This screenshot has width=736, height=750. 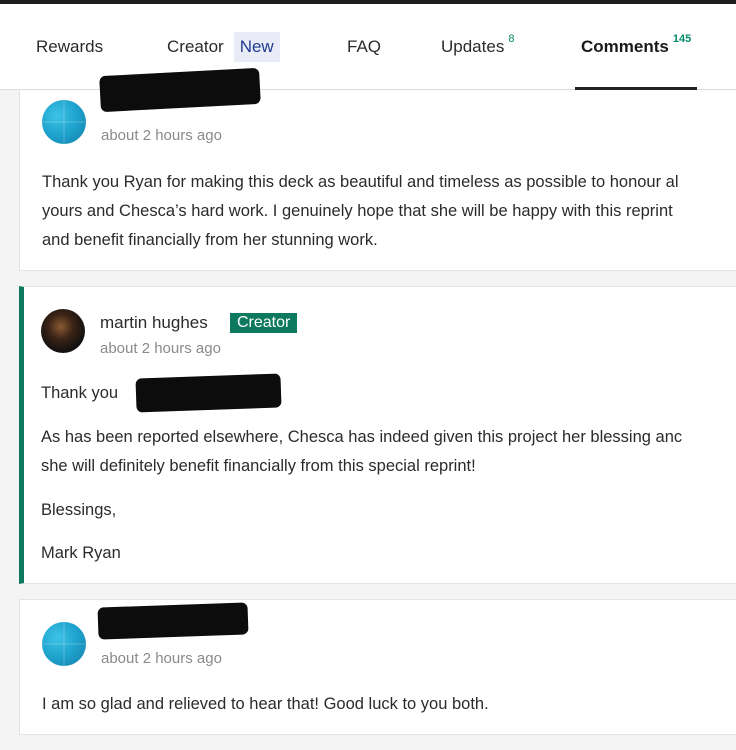 What do you see at coordinates (264, 323) in the screenshot?
I see `creator-badge: Creator` at bounding box center [264, 323].